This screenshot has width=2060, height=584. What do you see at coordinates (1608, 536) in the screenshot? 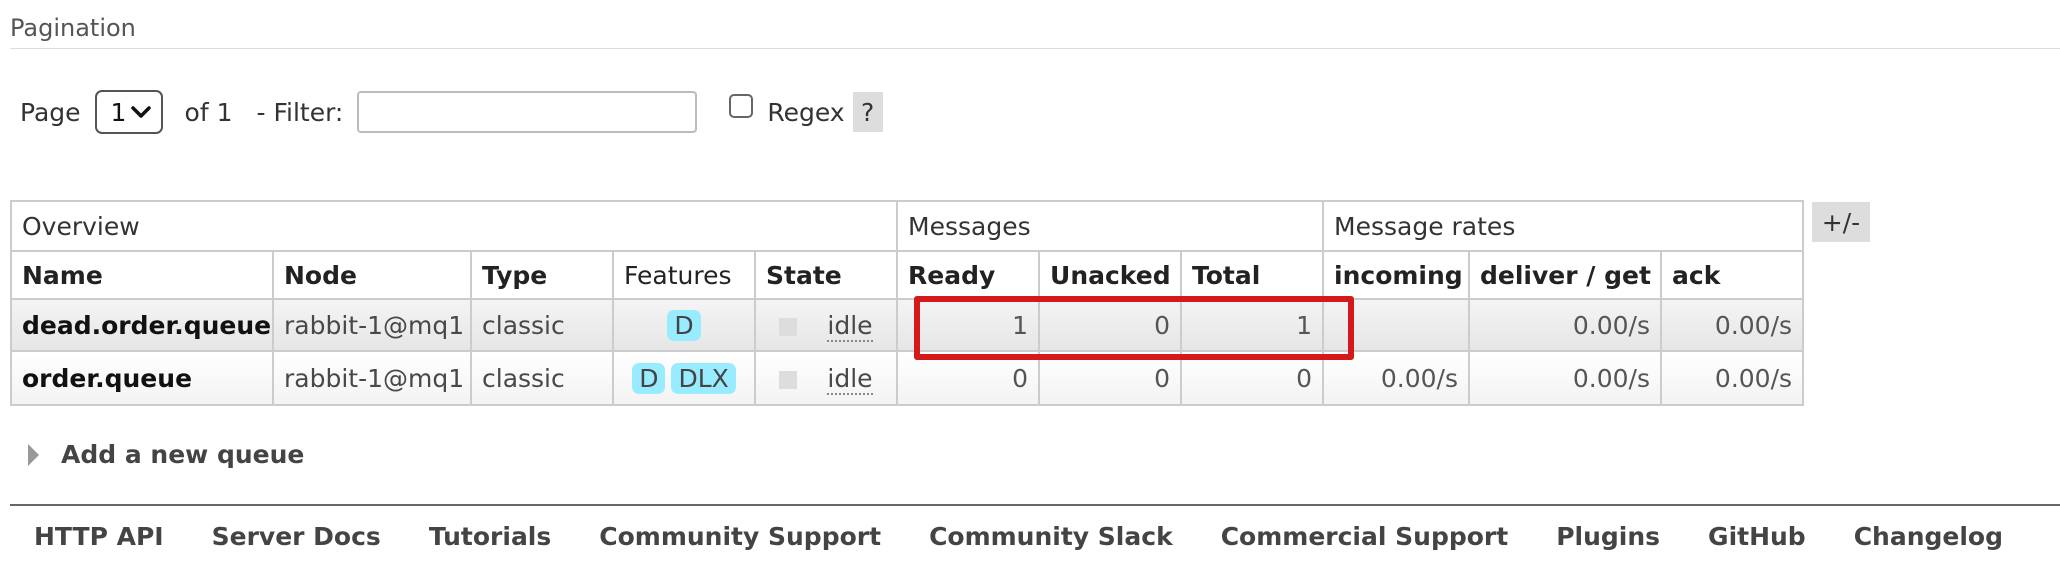
I see `footer-link-plugins: Plugins` at bounding box center [1608, 536].